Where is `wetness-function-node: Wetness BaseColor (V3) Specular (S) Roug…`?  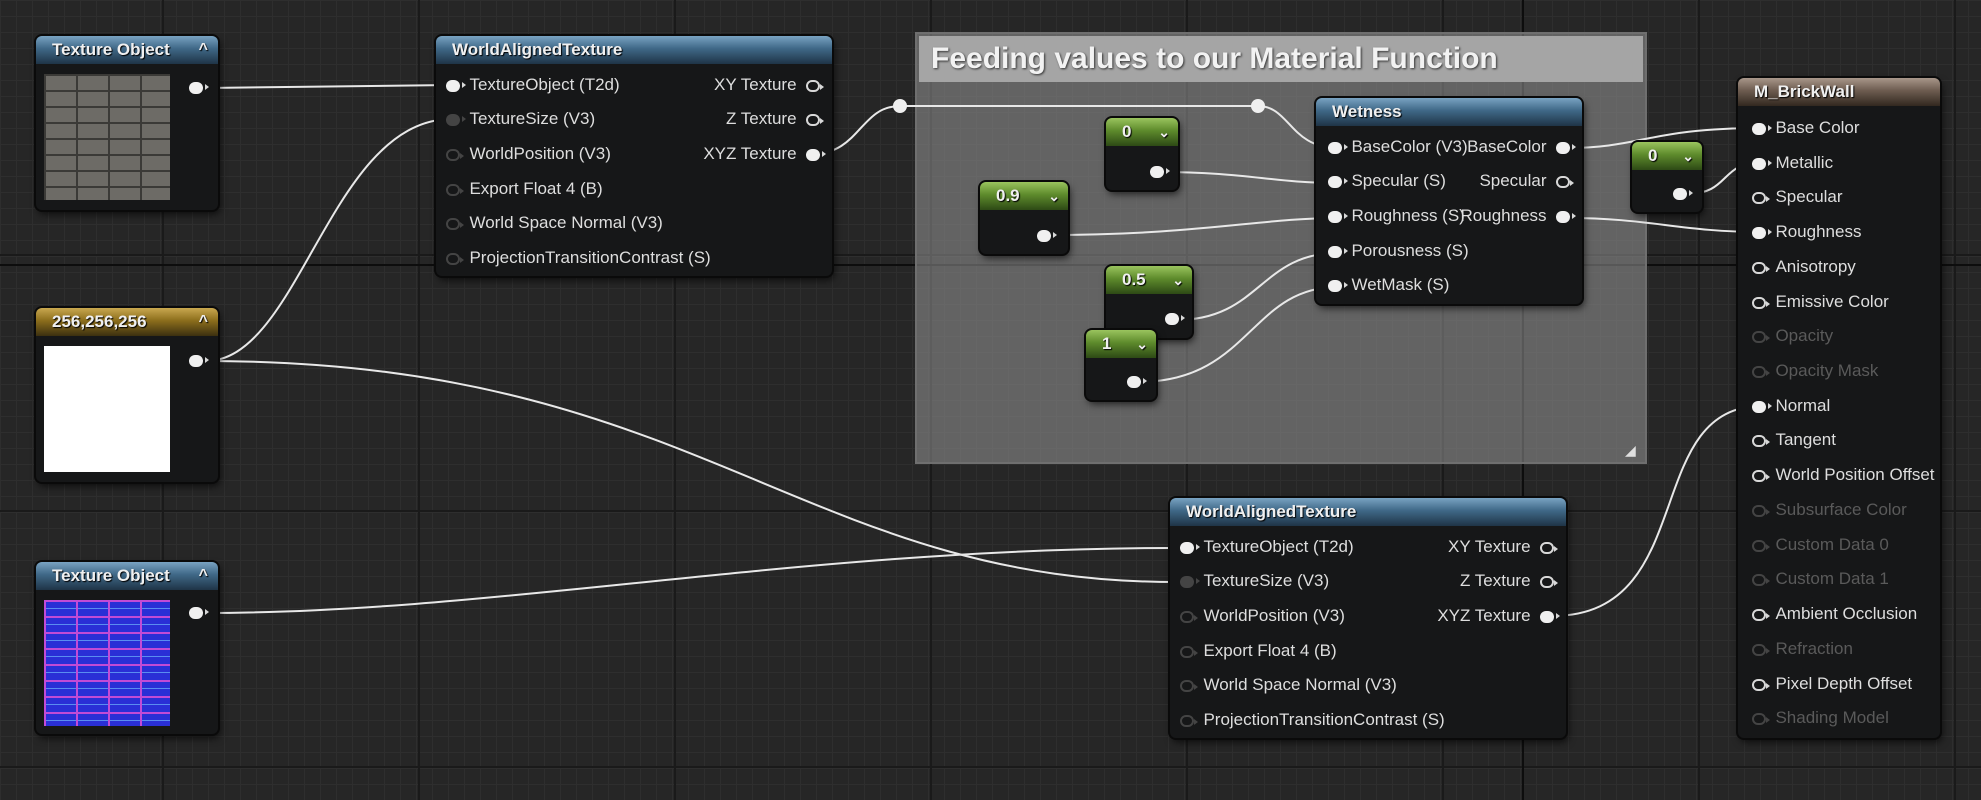
wetness-function-node: Wetness BaseColor (V3) Specular (S) Roug… is located at coordinates (1449, 201).